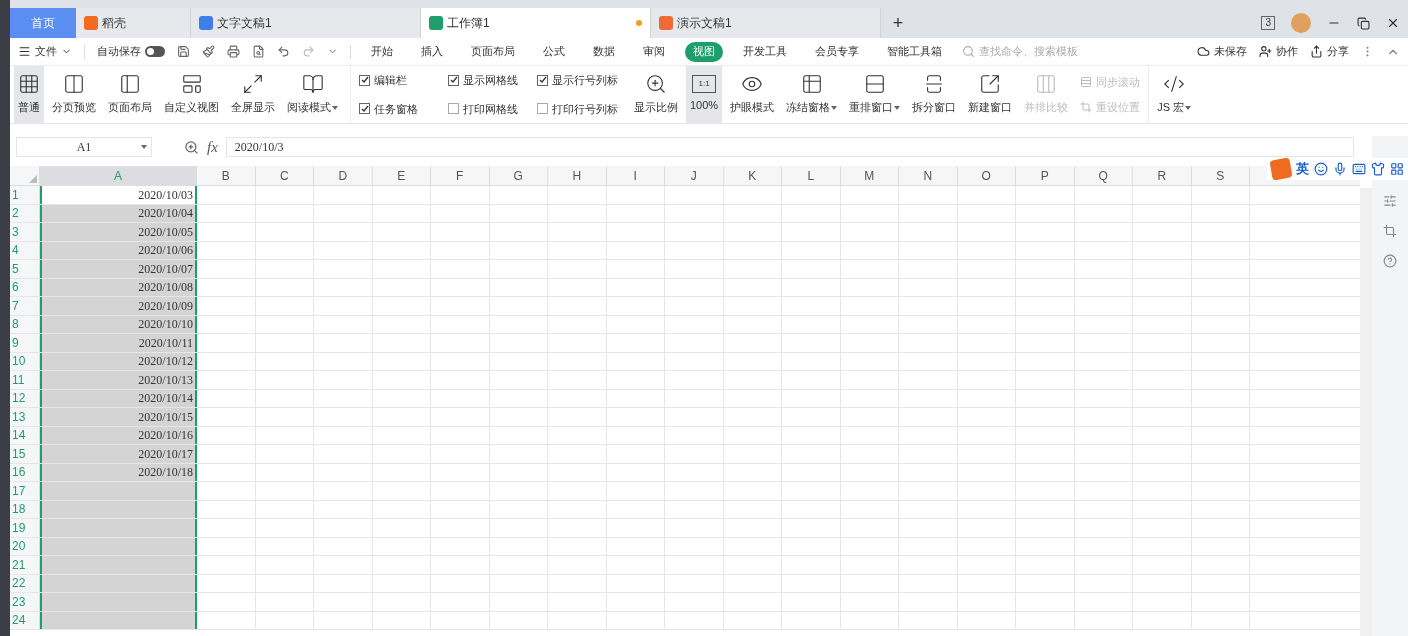 Image resolution: width=1408 pixels, height=636 pixels. What do you see at coordinates (233, 51) in the screenshot?
I see `print-icon` at bounding box center [233, 51].